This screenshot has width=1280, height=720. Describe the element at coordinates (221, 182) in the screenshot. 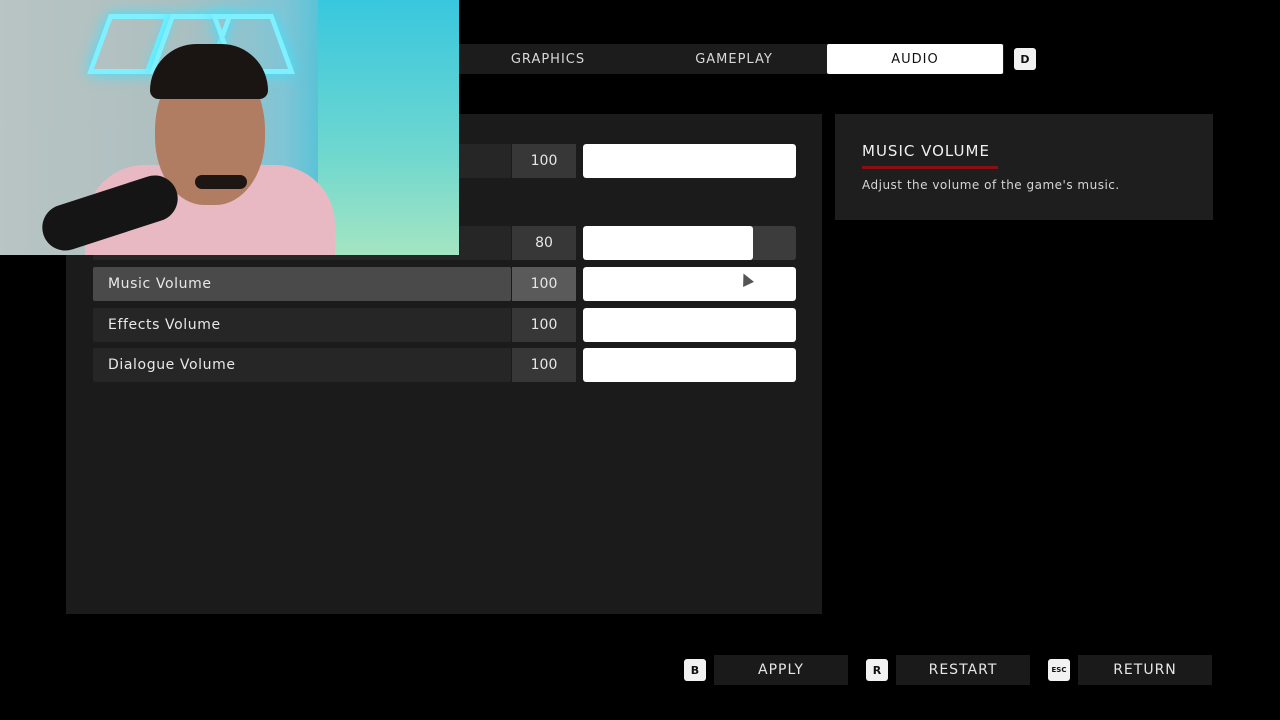

I see `person-mustache` at that location.